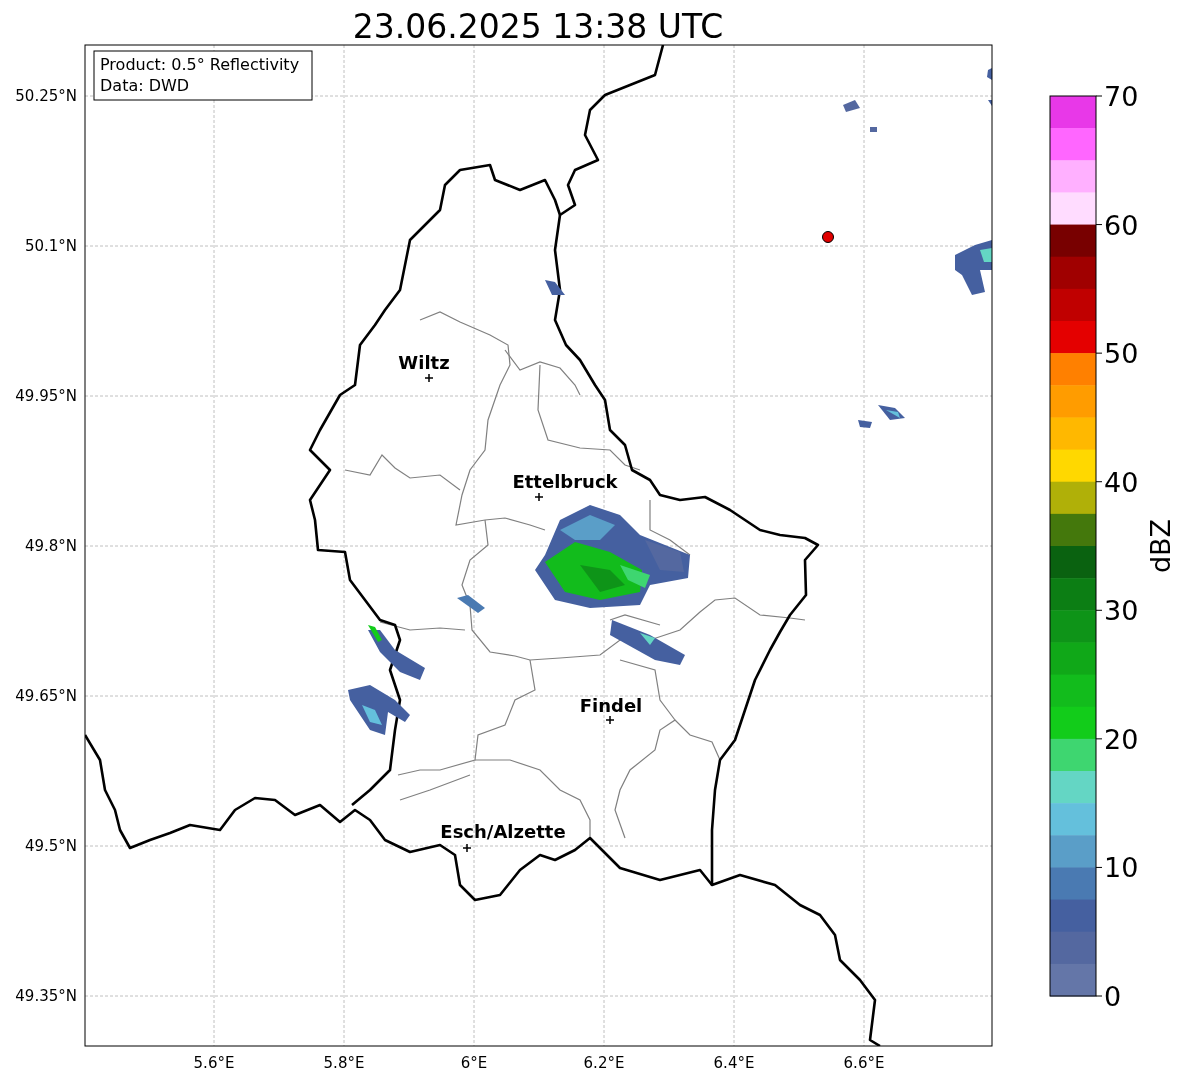  Describe the element at coordinates (200, 64) in the screenshot. I see `info-text: Product: 0.5° Reflectivity` at that location.